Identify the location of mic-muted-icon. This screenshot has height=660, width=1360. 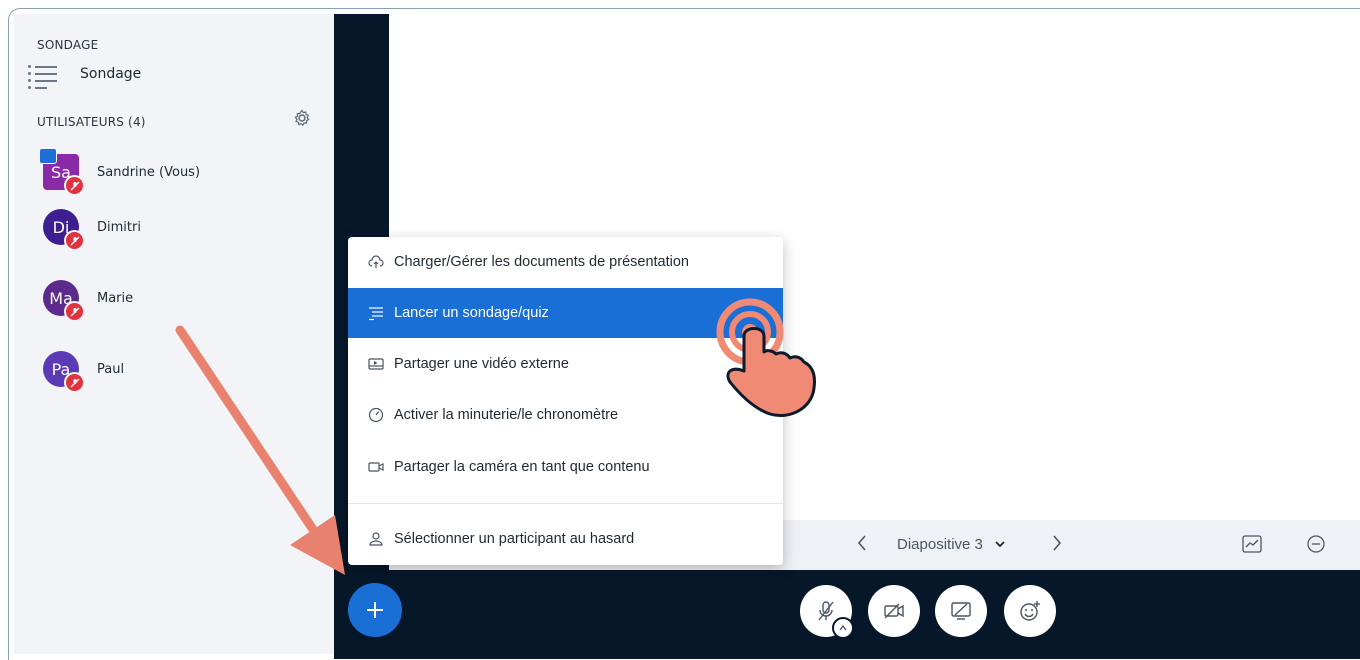
(826, 611).